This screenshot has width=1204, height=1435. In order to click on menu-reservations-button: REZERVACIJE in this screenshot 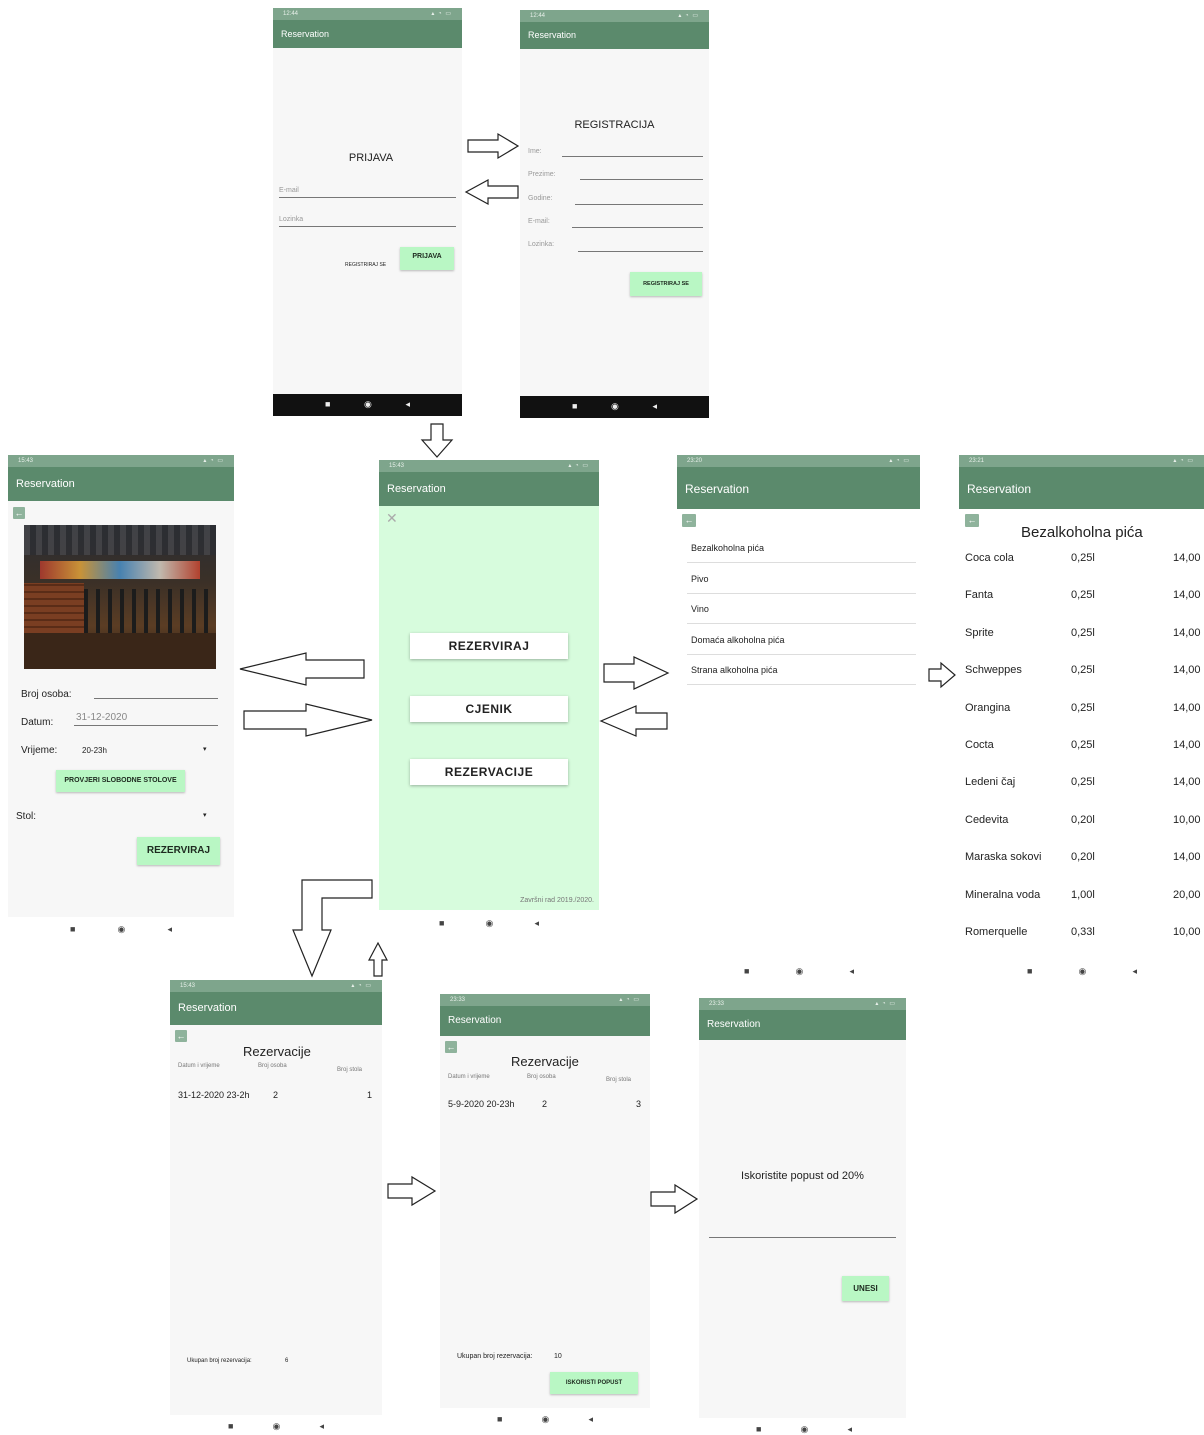, I will do `click(489, 772)`.